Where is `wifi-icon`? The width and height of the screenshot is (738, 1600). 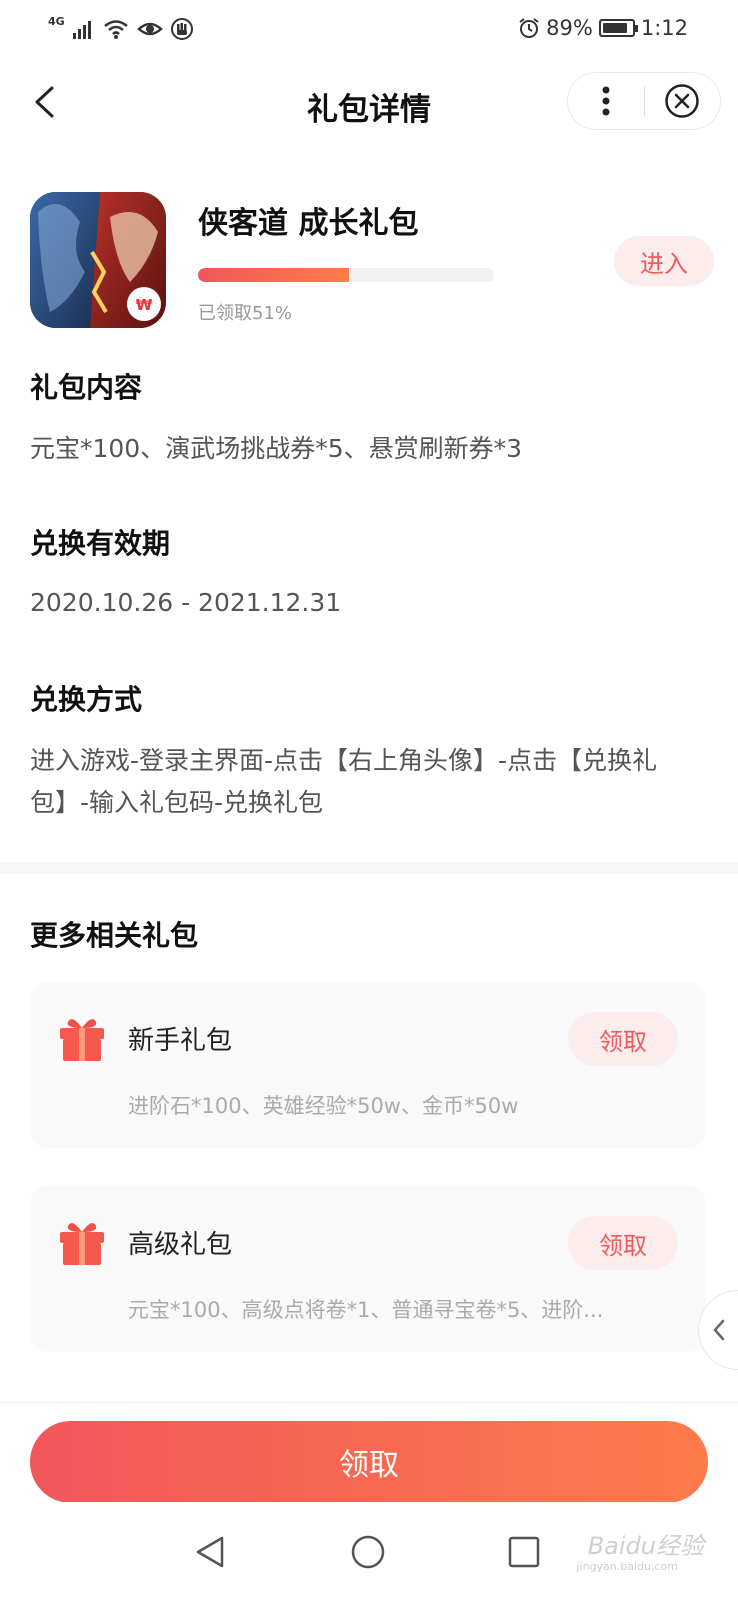 wifi-icon is located at coordinates (115, 29).